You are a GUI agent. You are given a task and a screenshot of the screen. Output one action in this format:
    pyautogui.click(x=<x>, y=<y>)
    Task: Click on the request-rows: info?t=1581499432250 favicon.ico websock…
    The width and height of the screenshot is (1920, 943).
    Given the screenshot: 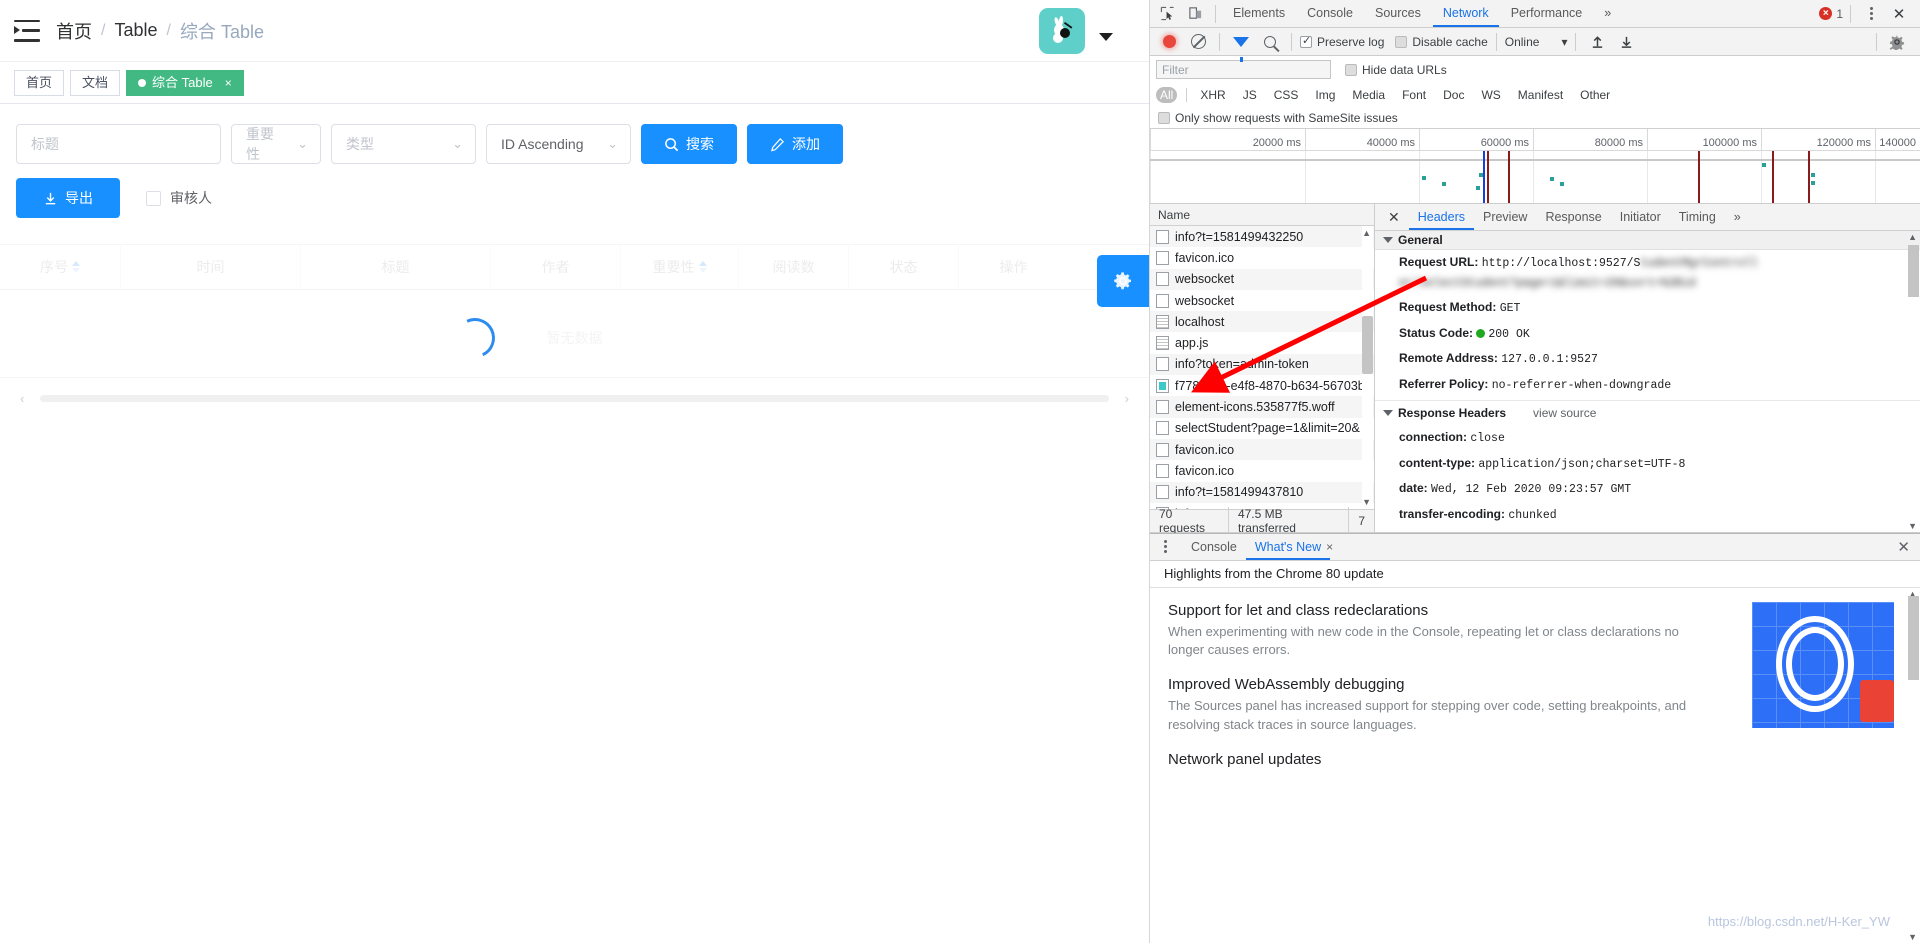 What is the action you would take?
    pyautogui.click(x=1262, y=367)
    